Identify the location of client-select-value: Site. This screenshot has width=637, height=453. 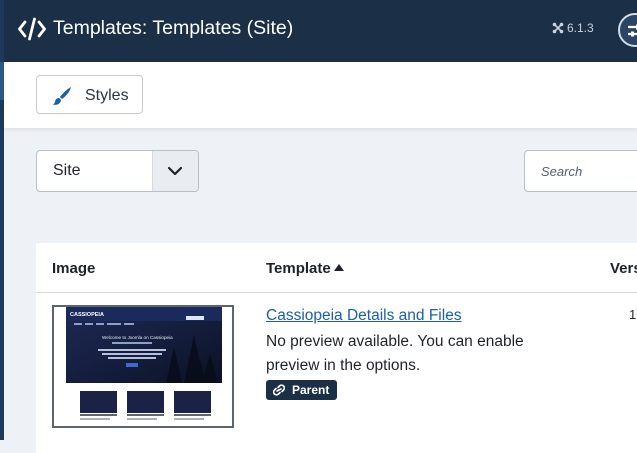
(67, 170).